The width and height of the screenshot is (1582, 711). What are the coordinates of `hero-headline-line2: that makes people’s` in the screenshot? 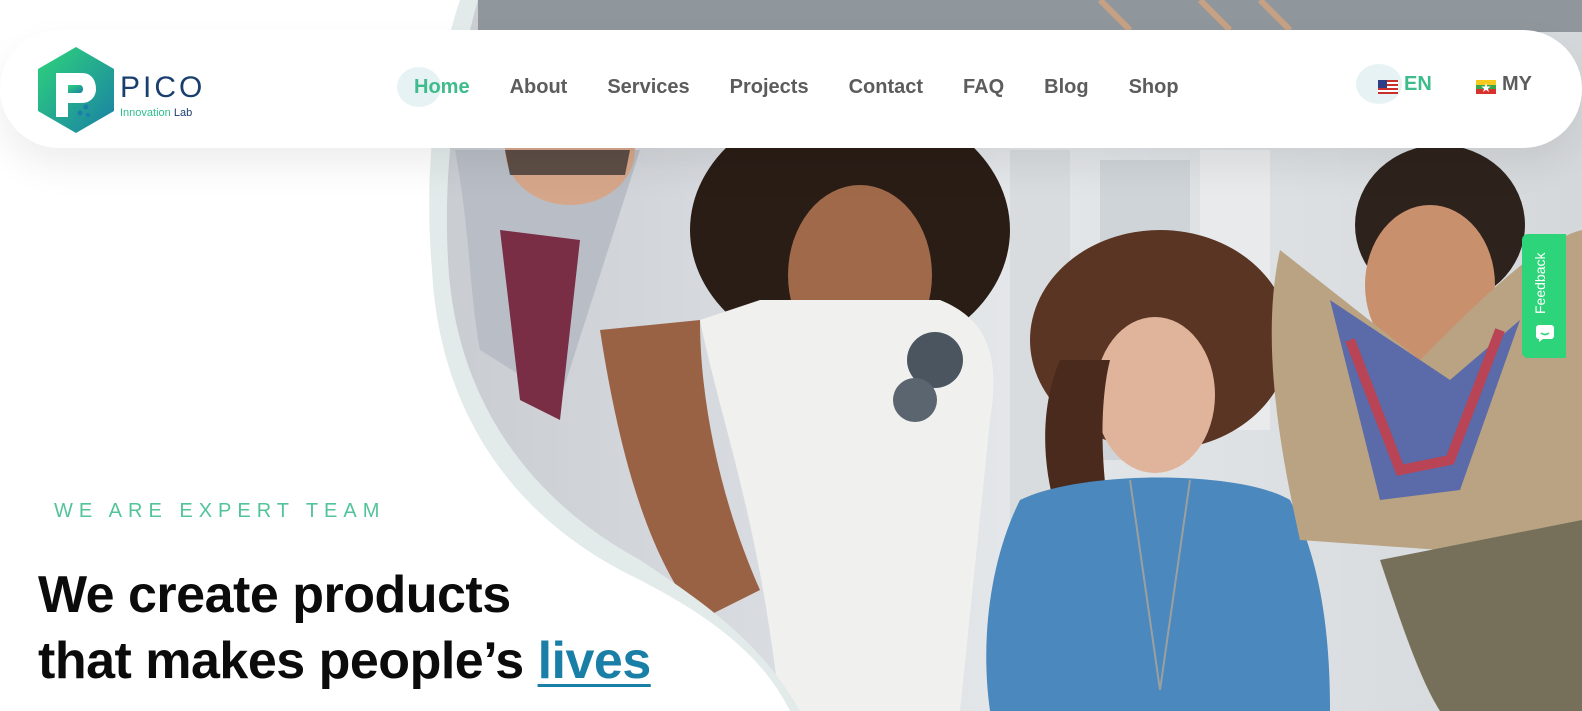 It's located at (288, 661).